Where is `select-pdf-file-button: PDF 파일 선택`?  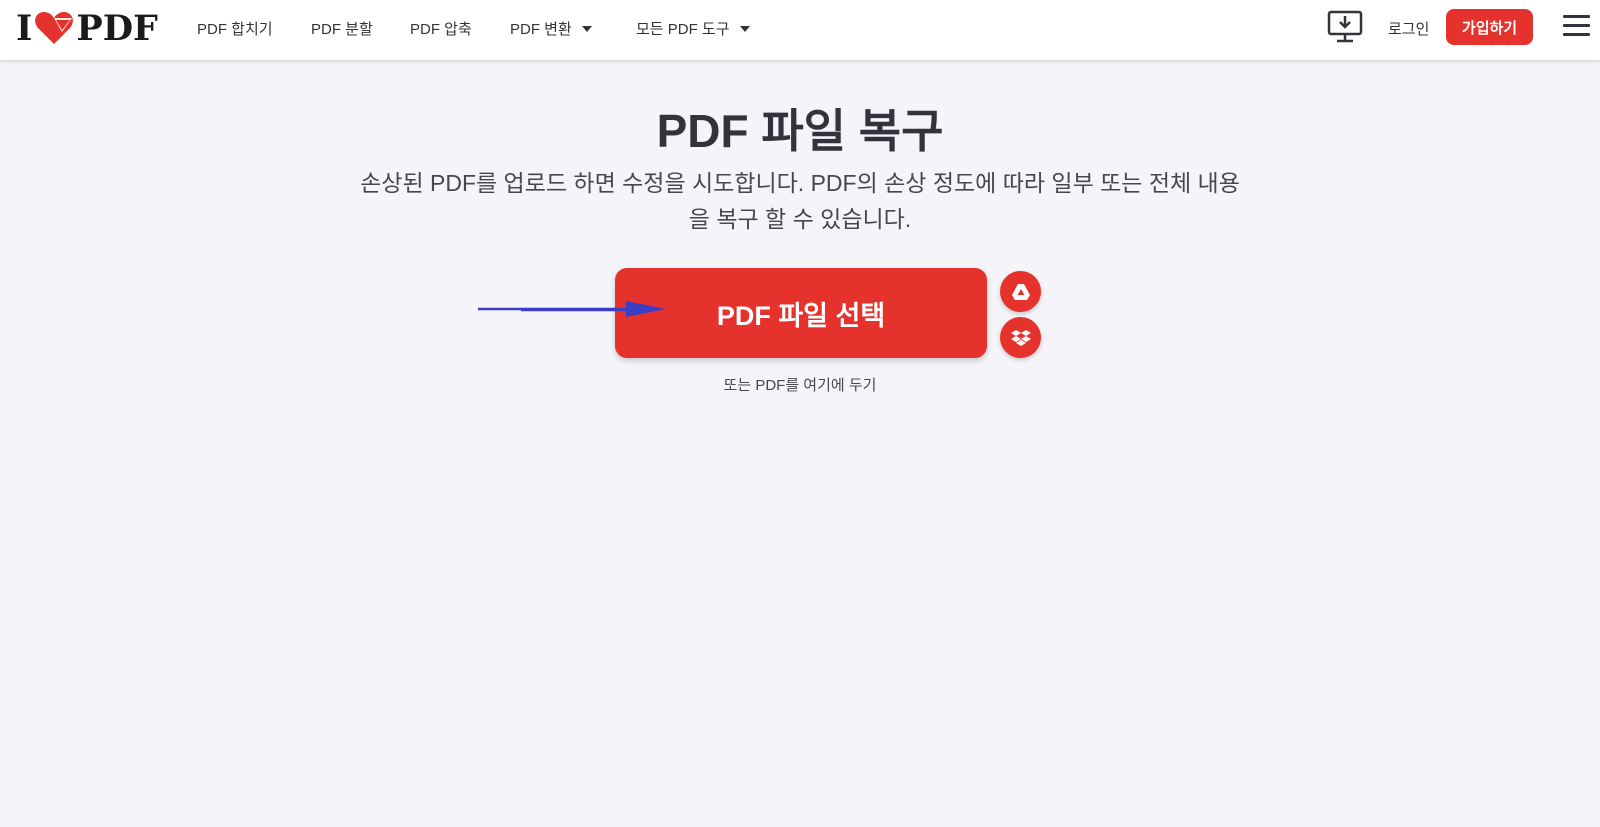 select-pdf-file-button: PDF 파일 선택 is located at coordinates (801, 313).